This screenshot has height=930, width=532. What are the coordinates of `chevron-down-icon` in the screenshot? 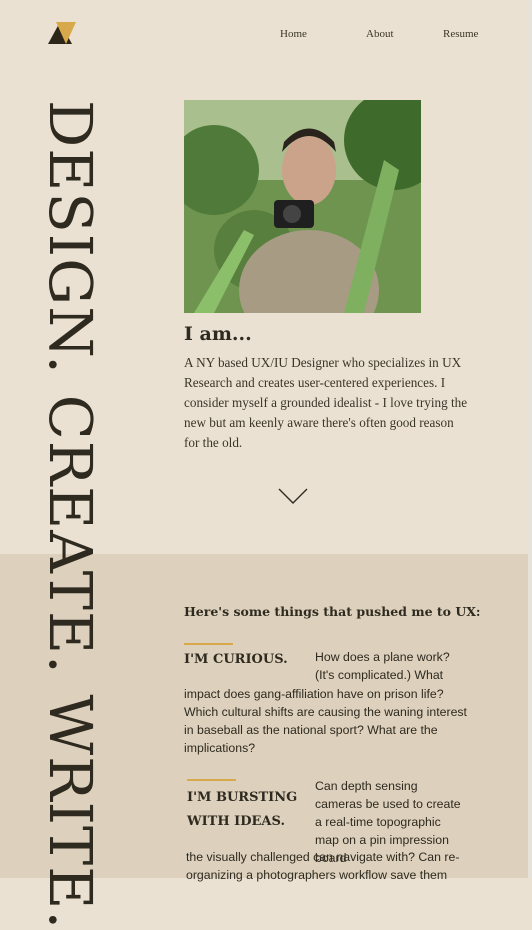 It's located at (293, 496).